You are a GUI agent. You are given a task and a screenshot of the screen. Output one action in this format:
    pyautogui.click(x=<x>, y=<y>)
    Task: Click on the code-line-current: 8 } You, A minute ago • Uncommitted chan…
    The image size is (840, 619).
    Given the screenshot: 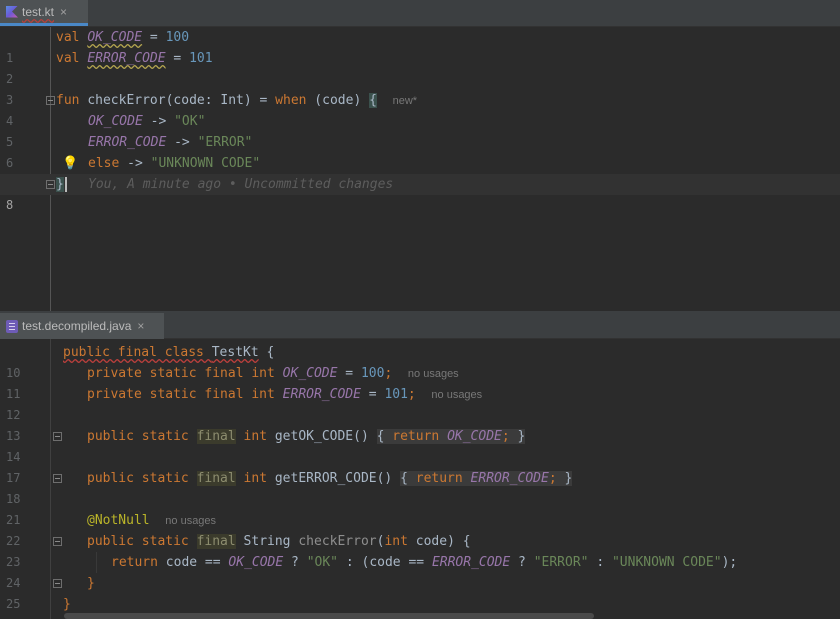 What is the action you would take?
    pyautogui.click(x=420, y=193)
    